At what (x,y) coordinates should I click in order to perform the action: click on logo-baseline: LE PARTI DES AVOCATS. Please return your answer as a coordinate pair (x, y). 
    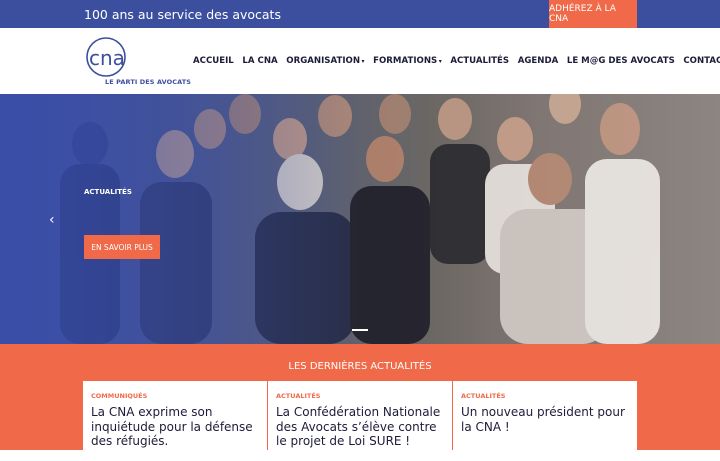
    Looking at the image, I should click on (148, 82).